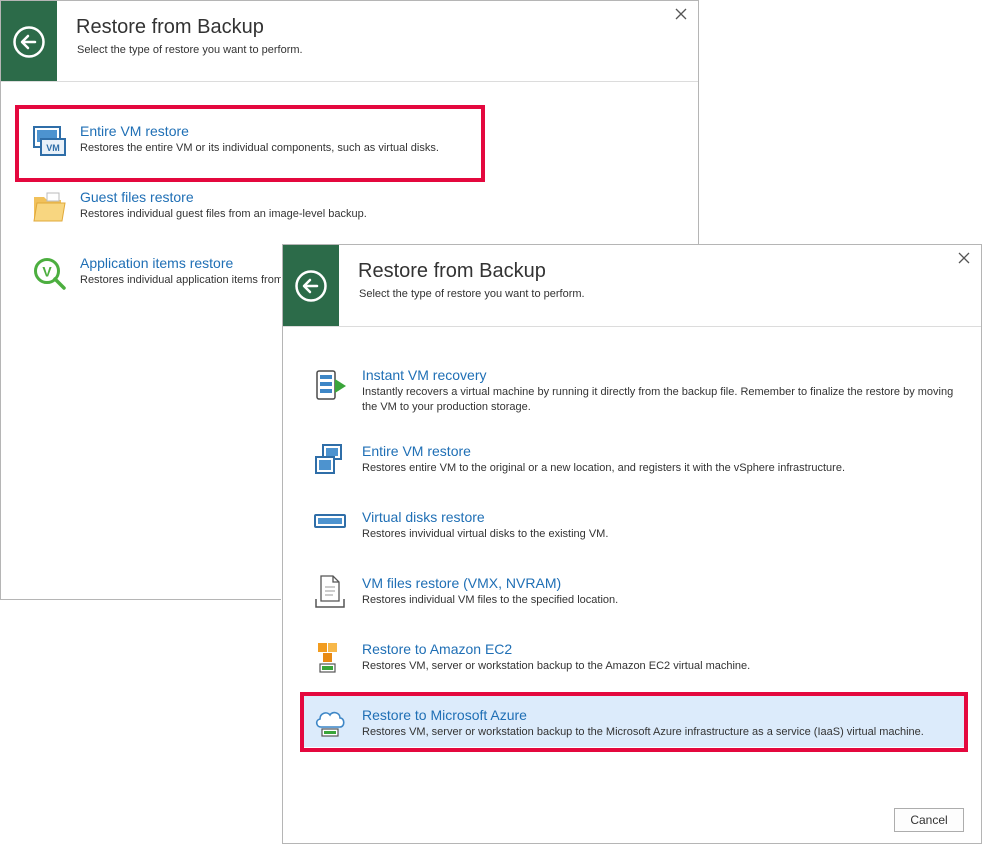  I want to click on disk-icon, so click(330, 521).